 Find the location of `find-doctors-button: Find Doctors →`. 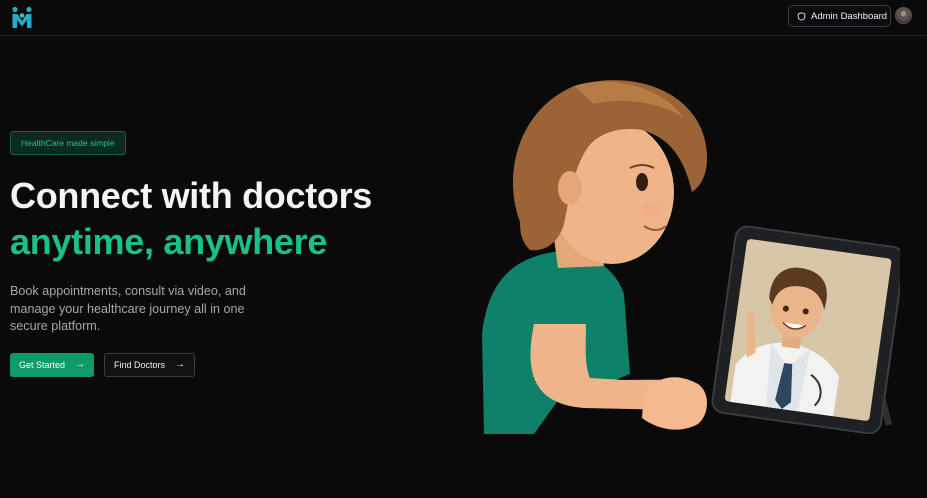

find-doctors-button: Find Doctors → is located at coordinates (149, 365).